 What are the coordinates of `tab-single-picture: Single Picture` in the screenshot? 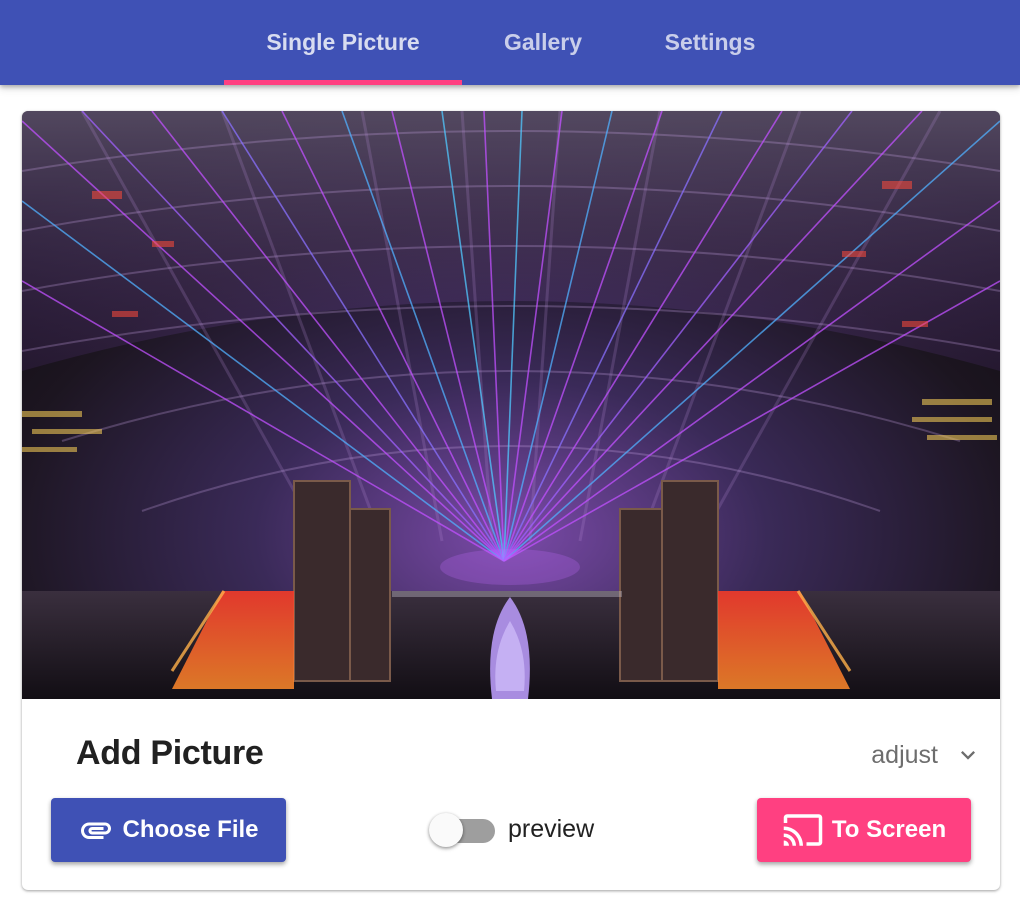 It's located at (343, 42).